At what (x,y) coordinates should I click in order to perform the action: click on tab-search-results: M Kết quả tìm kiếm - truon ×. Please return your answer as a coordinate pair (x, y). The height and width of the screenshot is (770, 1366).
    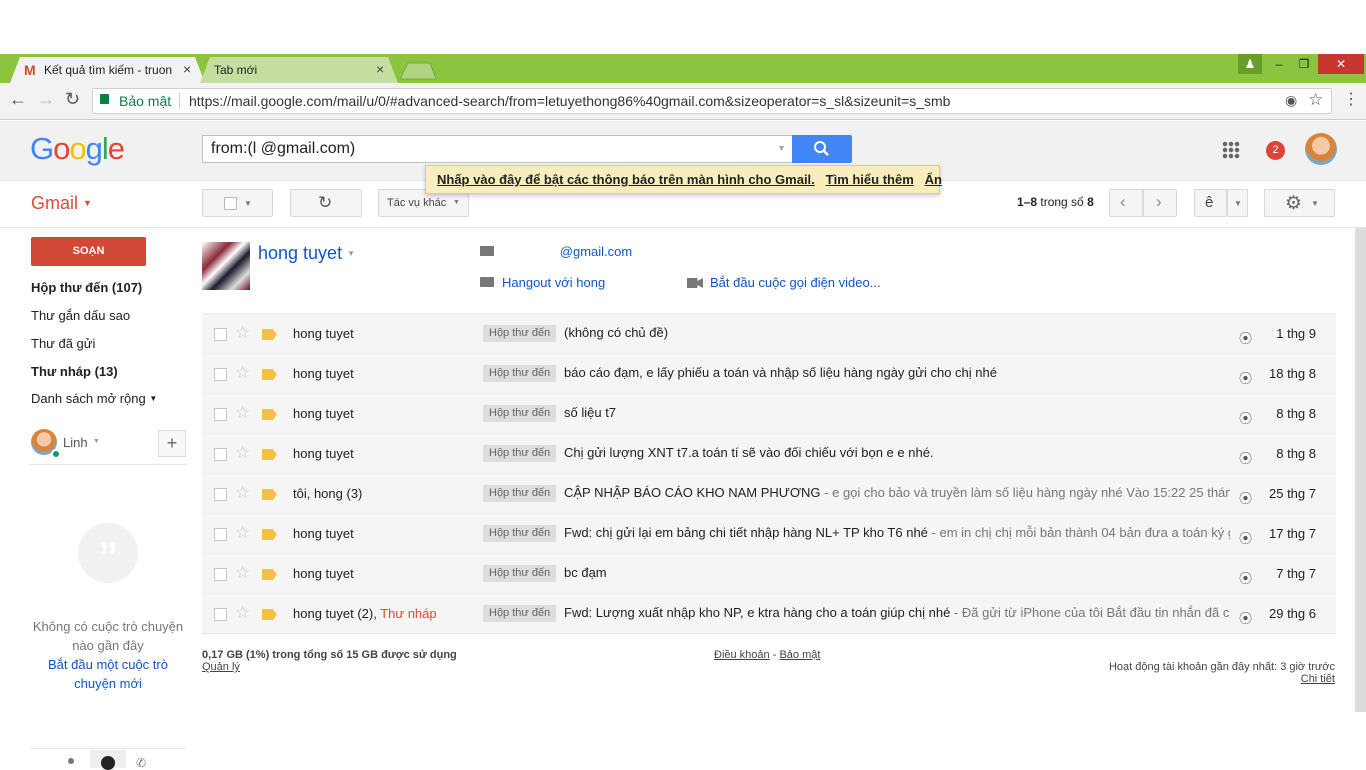
    Looking at the image, I should click on (107, 70).